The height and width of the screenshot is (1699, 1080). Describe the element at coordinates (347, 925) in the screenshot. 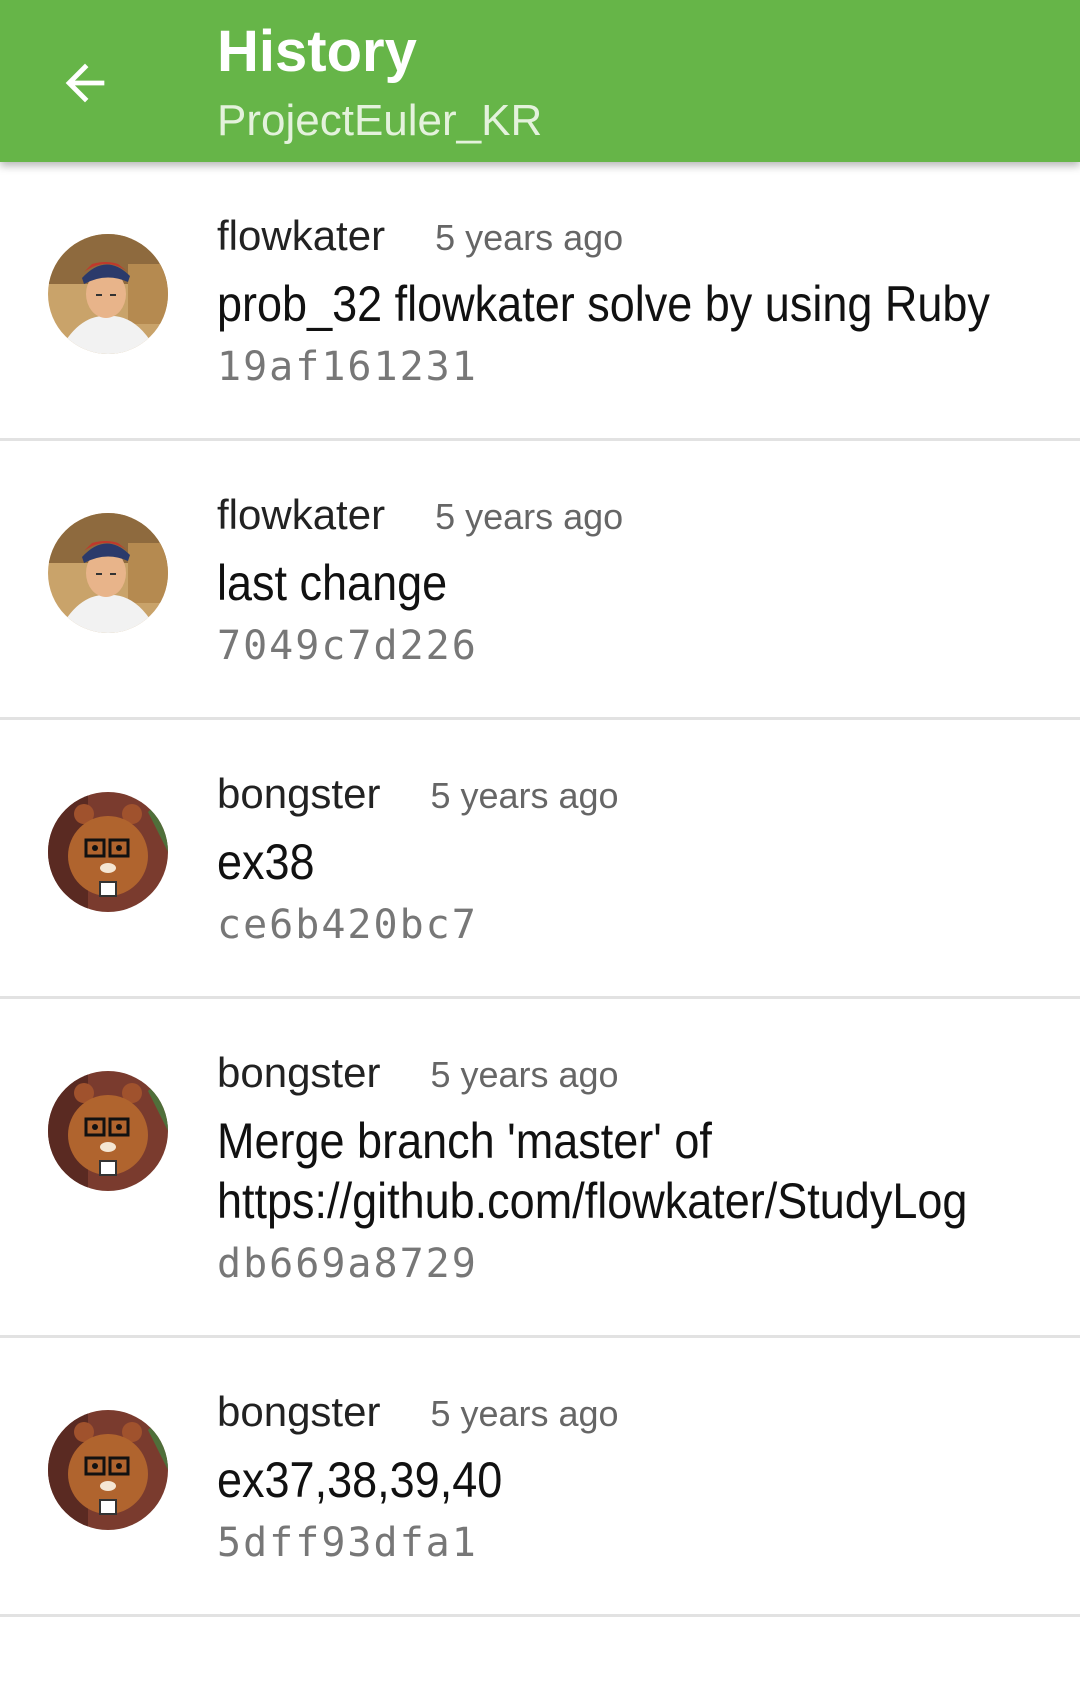

I see `commit-sha: ce6b420bc7` at that location.